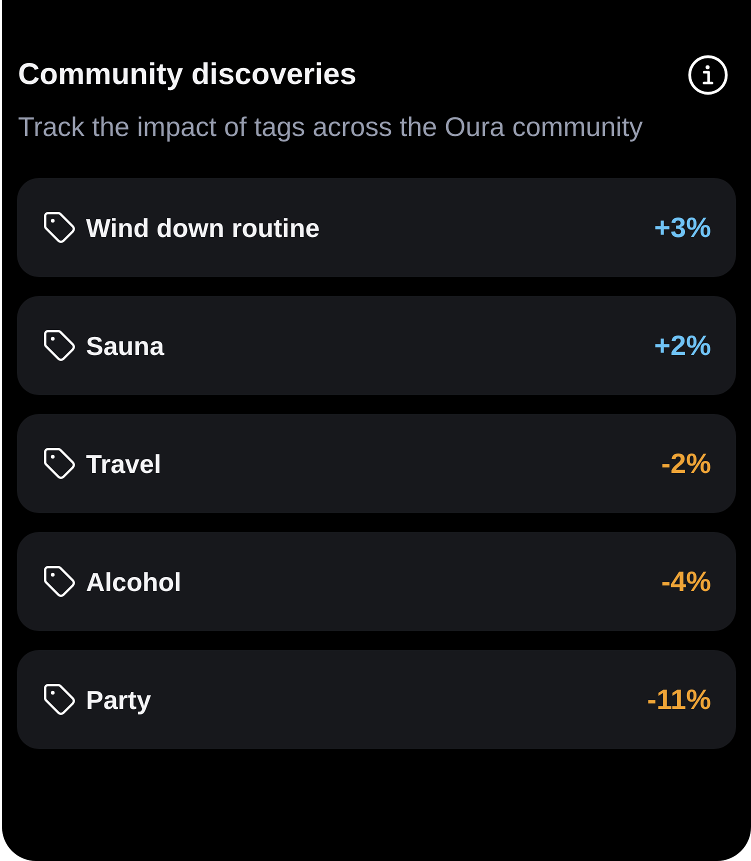  What do you see at coordinates (376, 699) in the screenshot?
I see `tag-card: Party -11%` at bounding box center [376, 699].